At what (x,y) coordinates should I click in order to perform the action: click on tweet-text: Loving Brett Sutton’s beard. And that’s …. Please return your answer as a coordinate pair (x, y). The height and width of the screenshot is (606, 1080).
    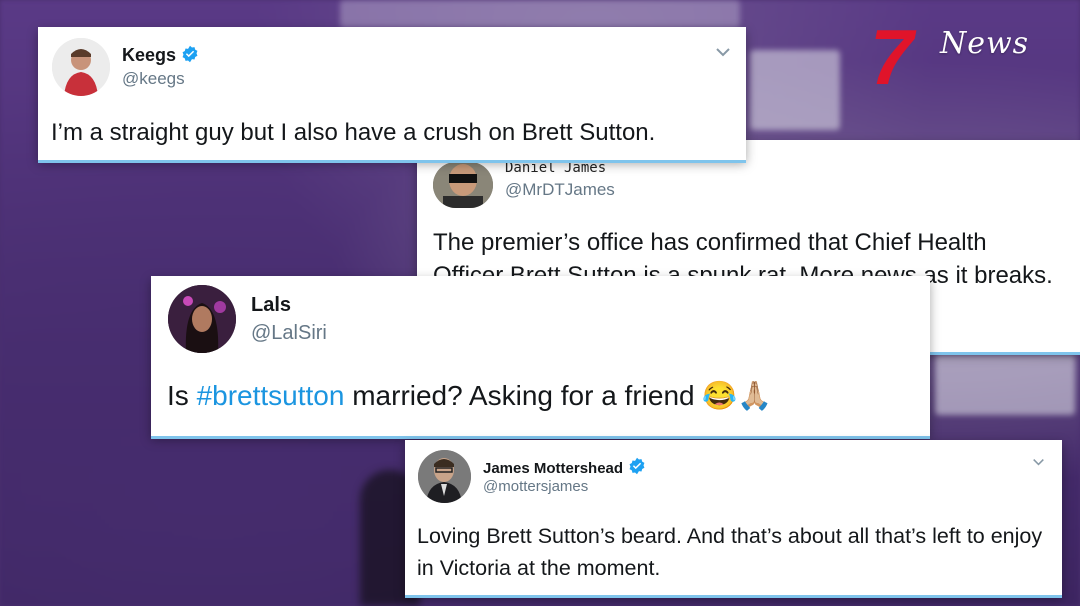
    Looking at the image, I should click on (730, 552).